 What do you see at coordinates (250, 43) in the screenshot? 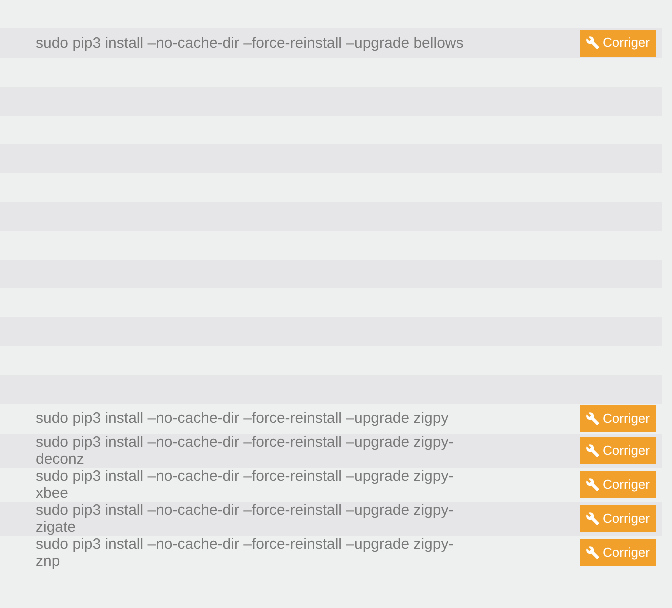
I see `command-text: sudo pip3 install –no-cache-dir –force-reinstall –upgrade bellows` at bounding box center [250, 43].